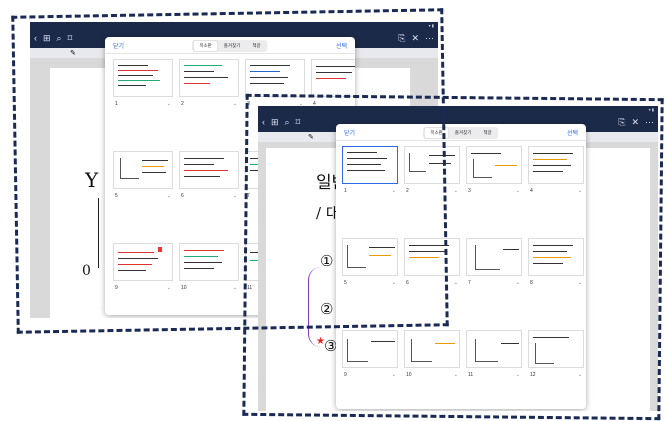 The height and width of the screenshot is (421, 667). Describe the element at coordinates (160, 249) in the screenshot. I see `red-marker` at that location.